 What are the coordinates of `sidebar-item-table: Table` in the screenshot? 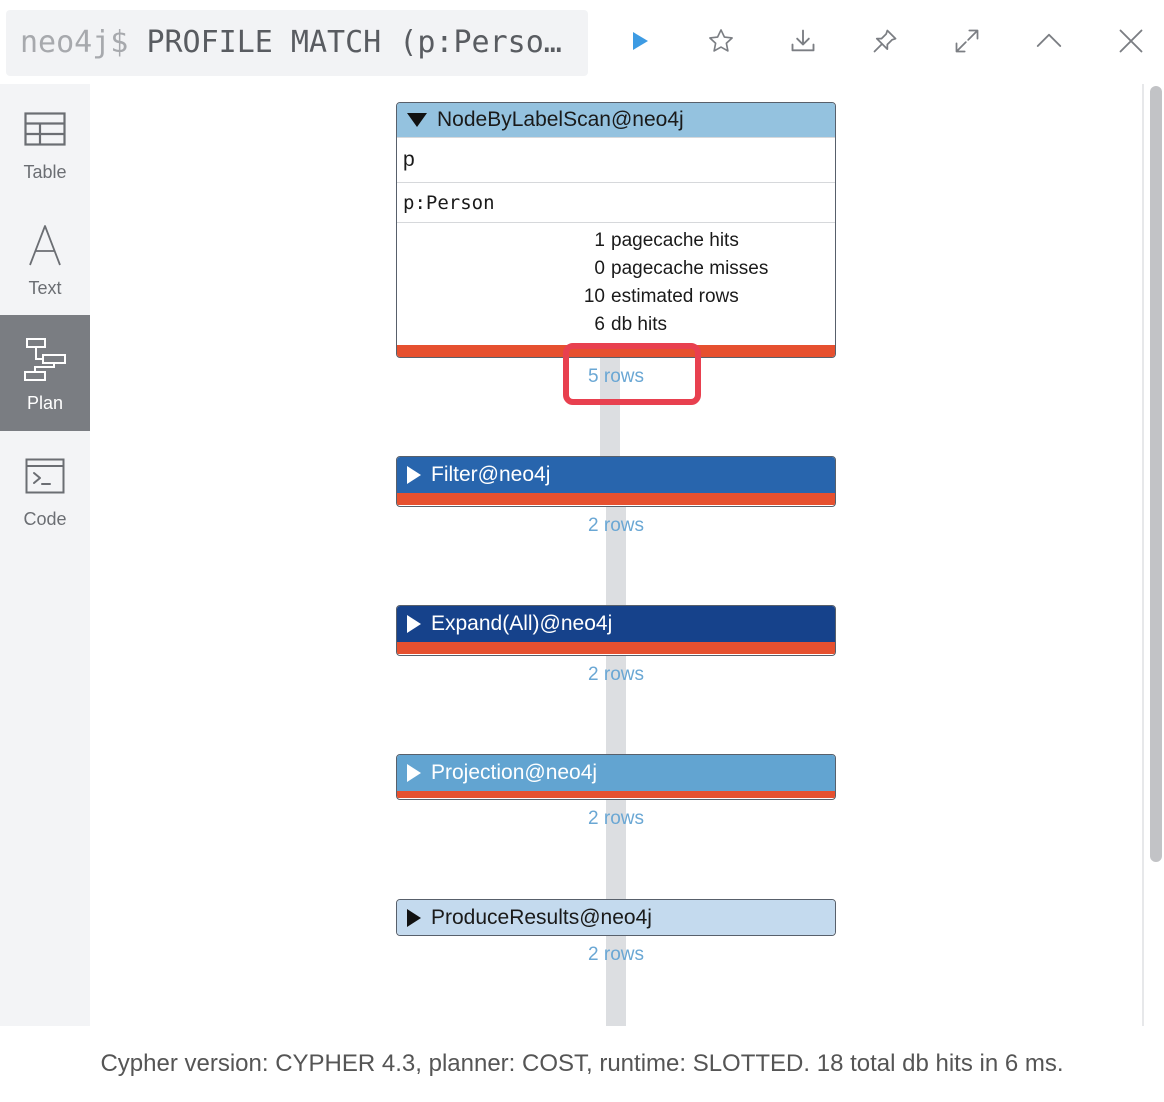 It's located at (45, 142).